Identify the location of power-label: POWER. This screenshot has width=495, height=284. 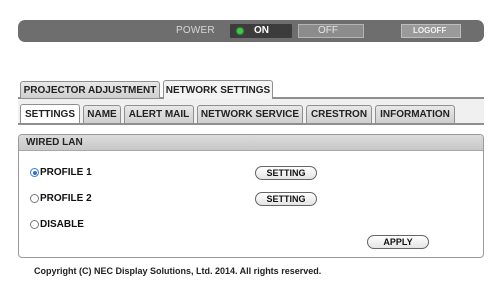
(195, 30).